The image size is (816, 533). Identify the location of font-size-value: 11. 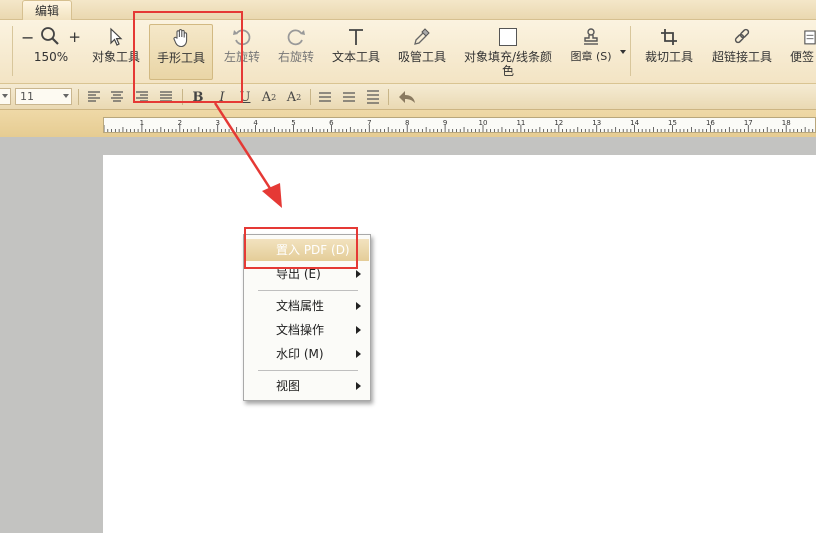
(27, 96).